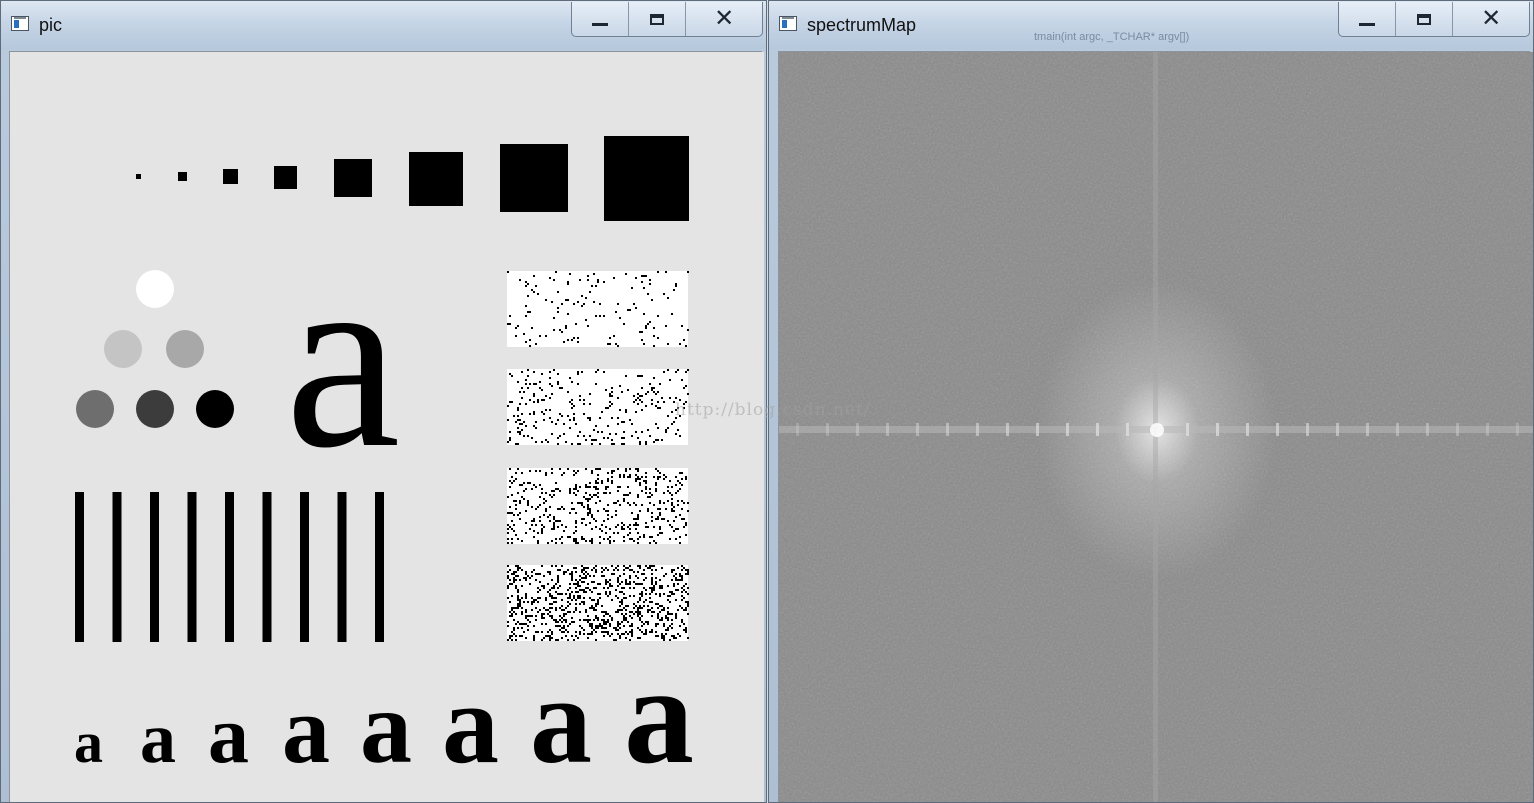  What do you see at coordinates (887, 429) in the screenshot?
I see `spectrum-peak-9-left` at bounding box center [887, 429].